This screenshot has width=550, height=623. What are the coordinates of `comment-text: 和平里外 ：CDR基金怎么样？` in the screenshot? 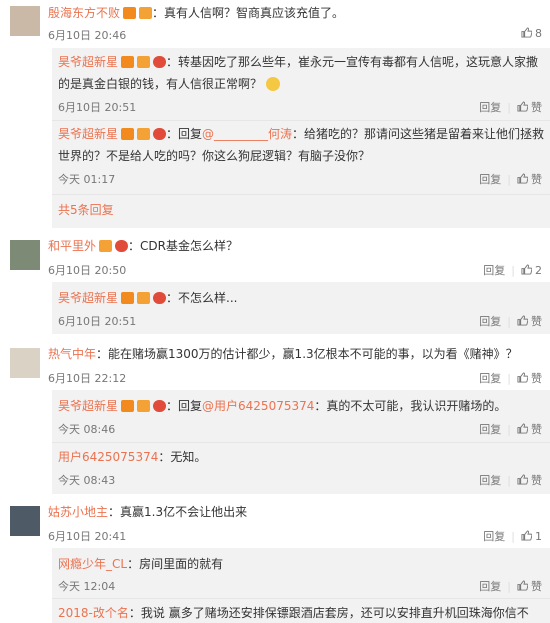 It's located at (143, 246).